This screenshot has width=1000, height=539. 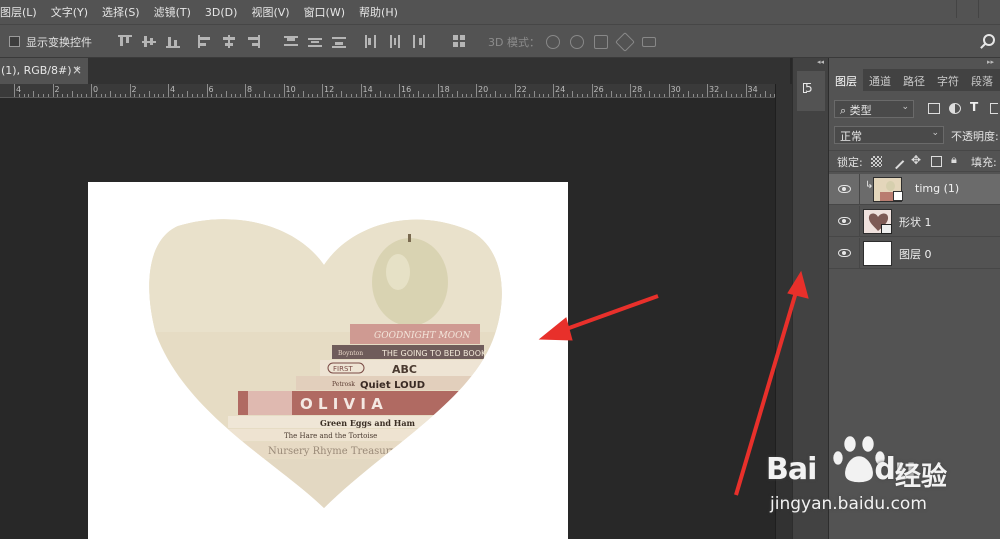 I want to click on search-icon, so click(x=989, y=40).